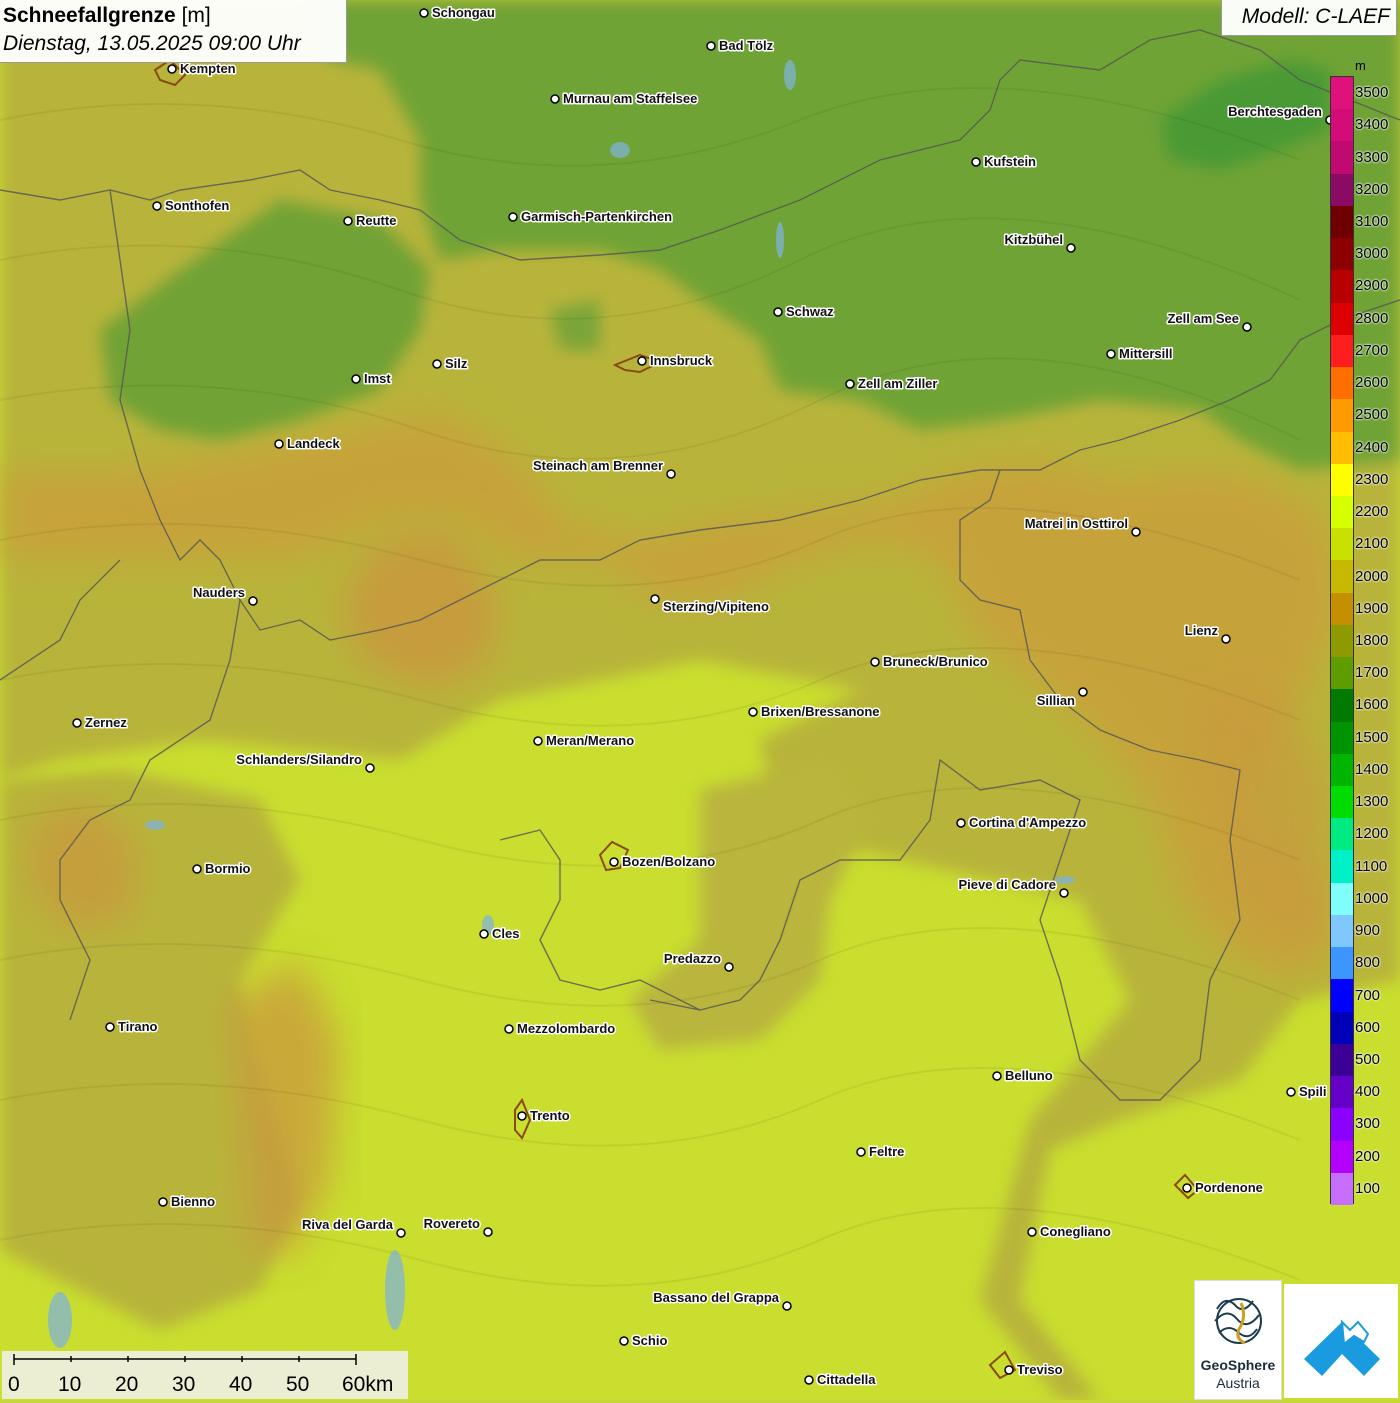 This screenshot has width=1400, height=1403. Describe the element at coordinates (196, 15) in the screenshot. I see `title-unit: [m]` at that location.